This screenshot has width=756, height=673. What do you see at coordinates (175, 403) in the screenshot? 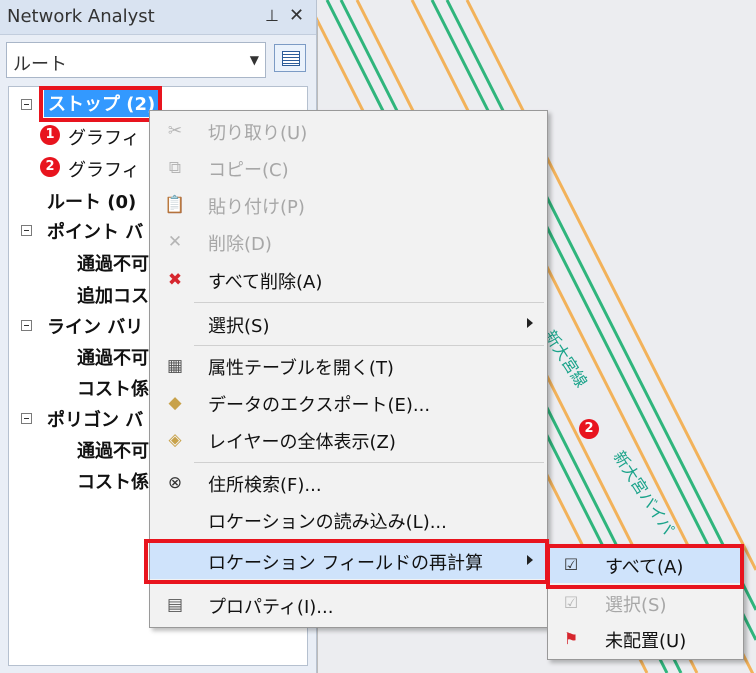
I see `export-data-icon: ◆` at bounding box center [175, 403].